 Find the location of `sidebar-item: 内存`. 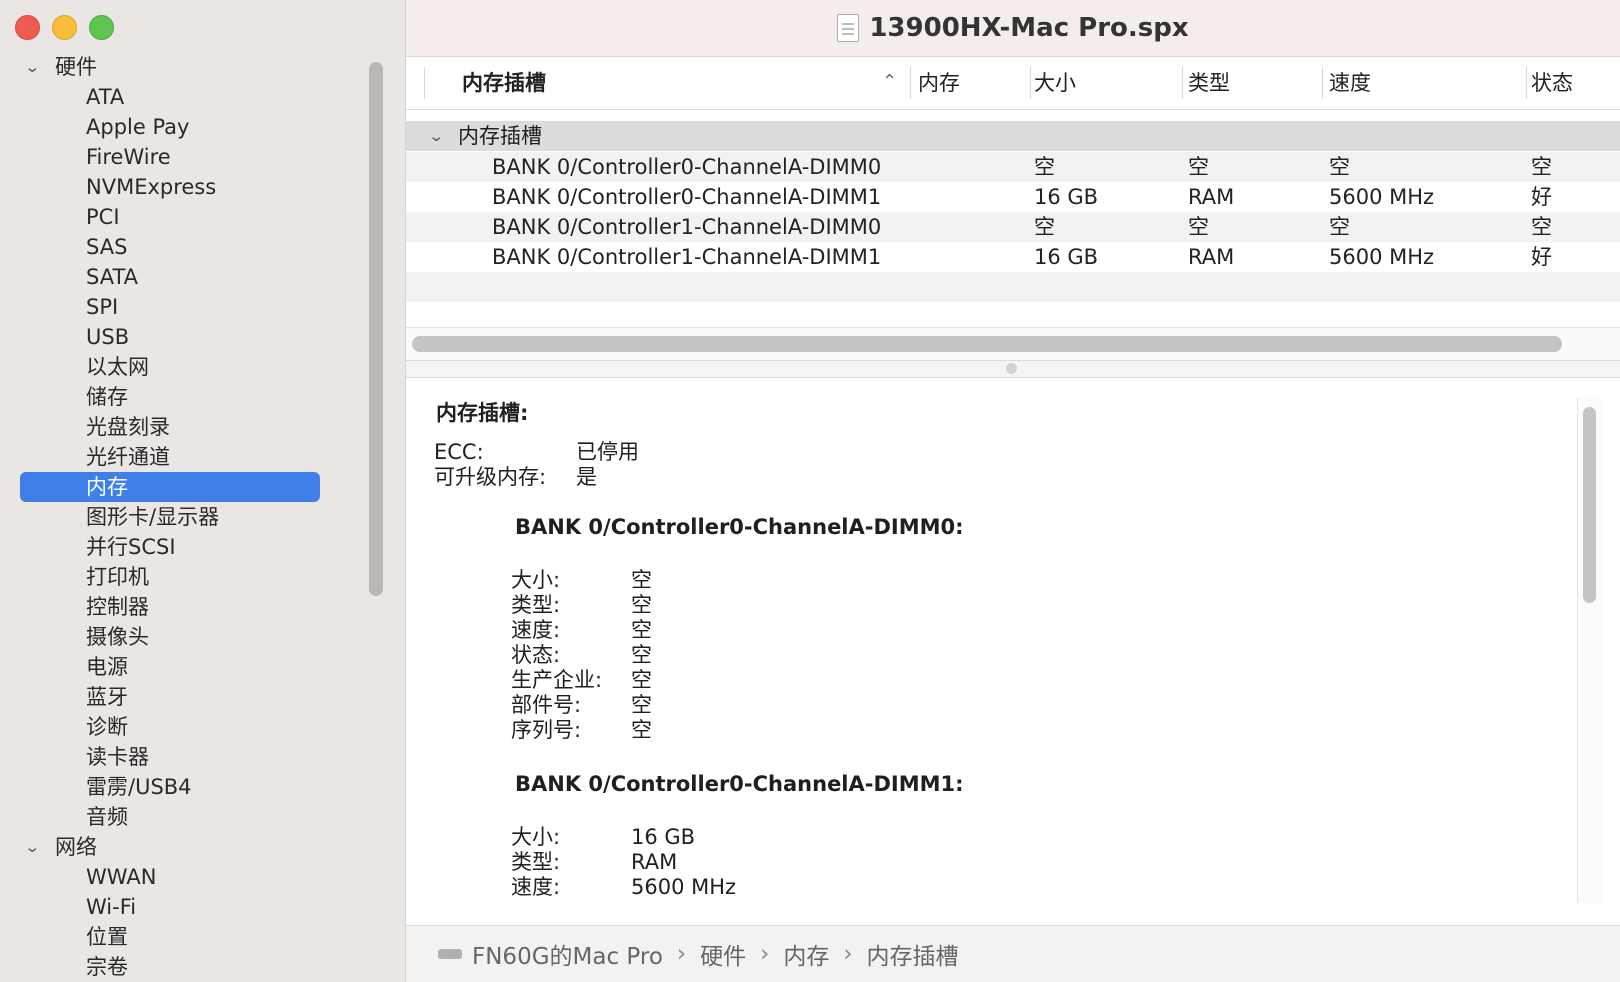

sidebar-item: 内存 is located at coordinates (170, 487).